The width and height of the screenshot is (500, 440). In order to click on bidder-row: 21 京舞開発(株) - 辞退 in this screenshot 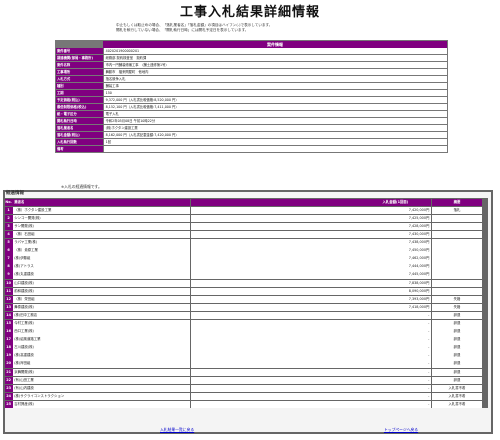, I will do `click(246, 372)`.